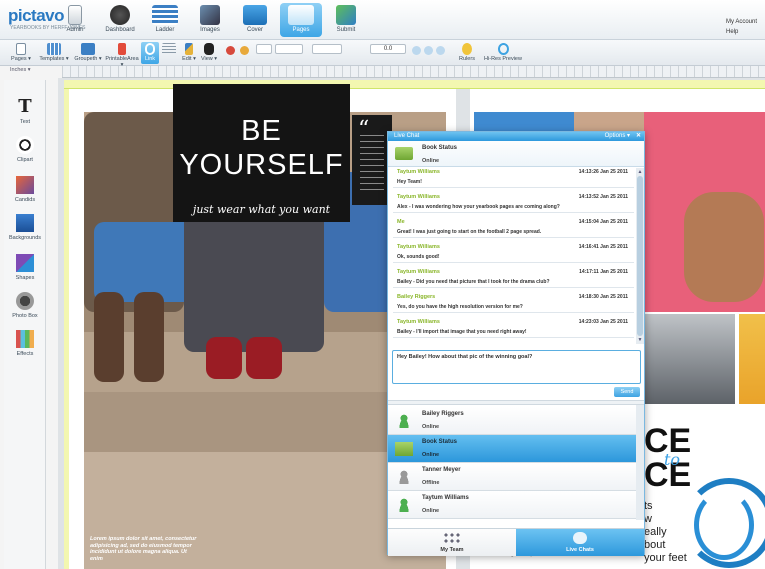  Describe the element at coordinates (25, 339) in the screenshot. I see `effects-icon` at that location.